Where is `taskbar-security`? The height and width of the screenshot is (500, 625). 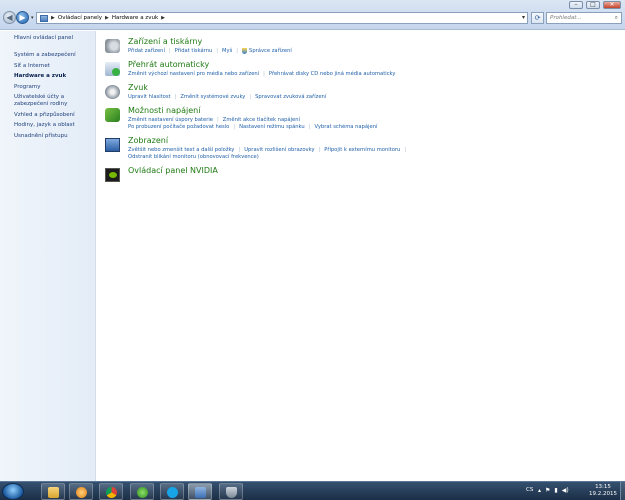
taskbar-security is located at coordinates (231, 491).